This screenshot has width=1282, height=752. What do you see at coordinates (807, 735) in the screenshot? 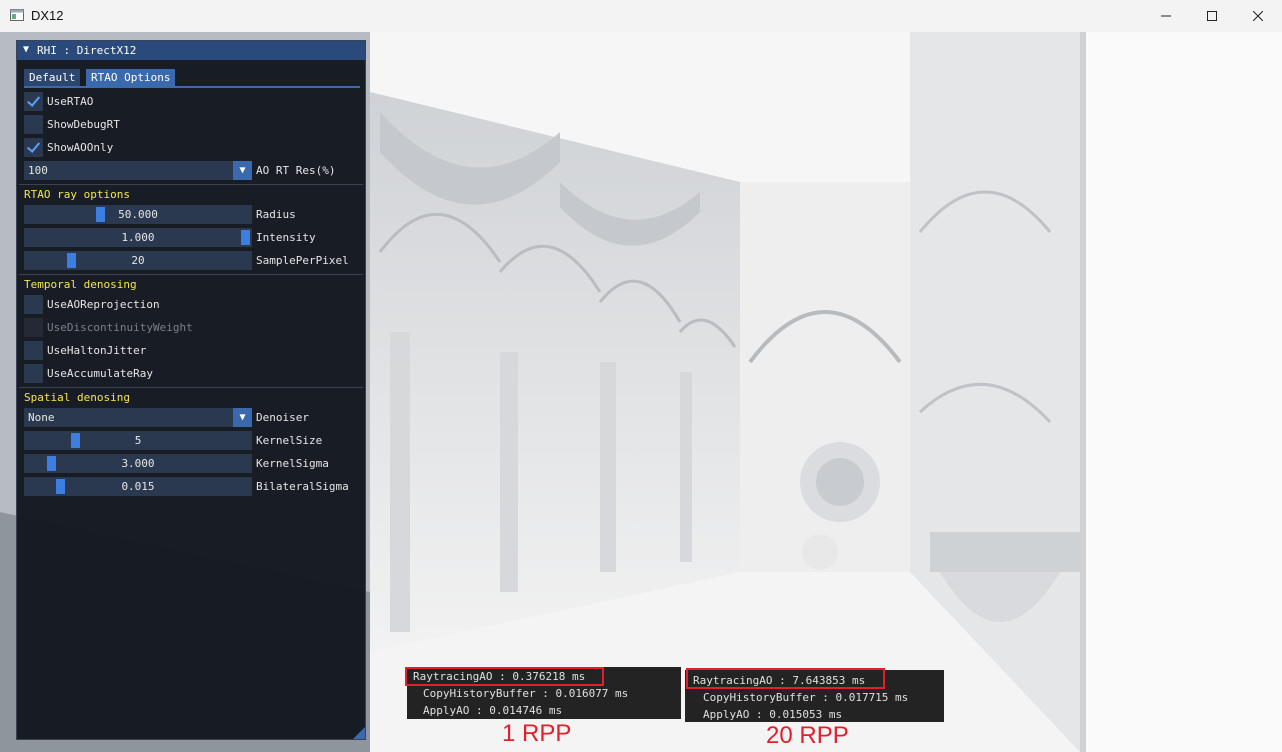
I see `rpp-caption-right: 20 RPP` at bounding box center [807, 735].